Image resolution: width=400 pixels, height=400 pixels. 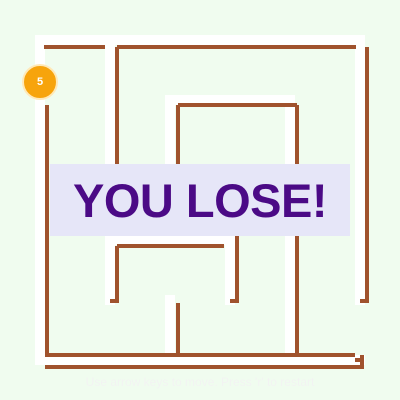 I want to click on result-text: YOU LOSE!, so click(x=200, y=200).